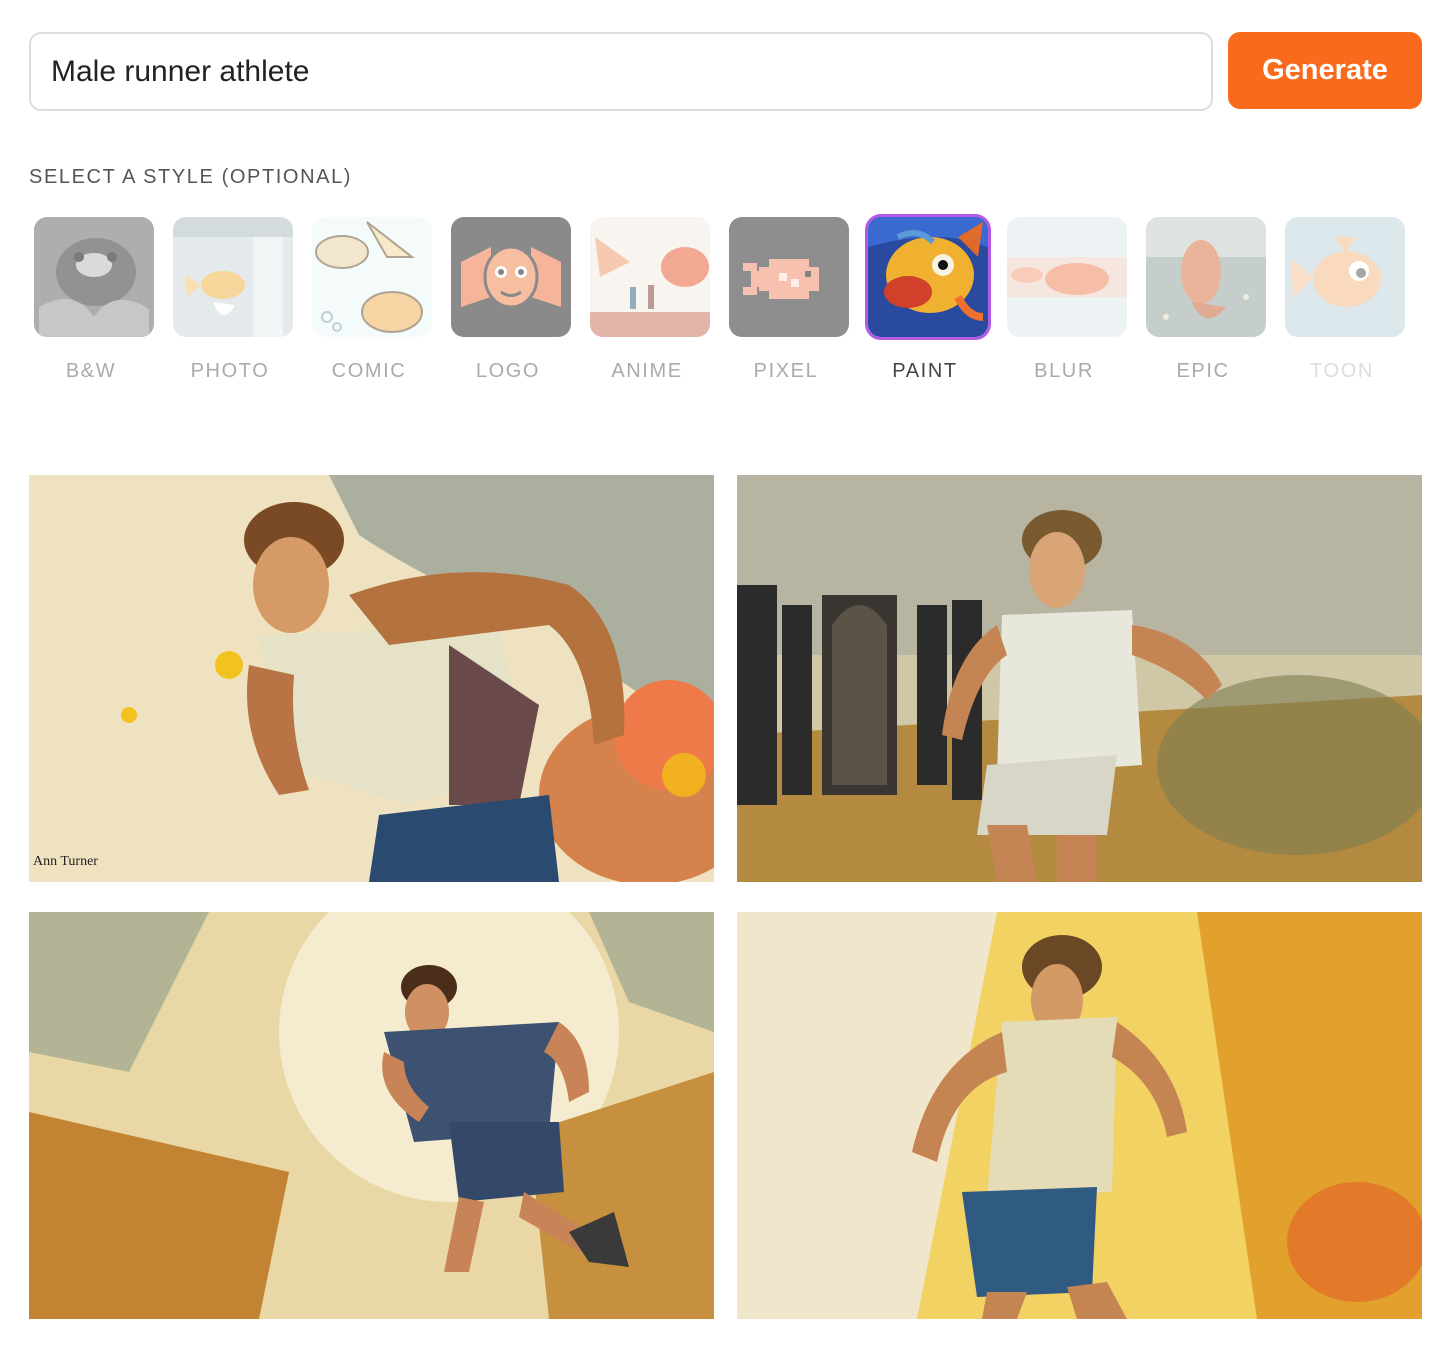  I want to click on photo-fish-thumbnail, so click(233, 277).